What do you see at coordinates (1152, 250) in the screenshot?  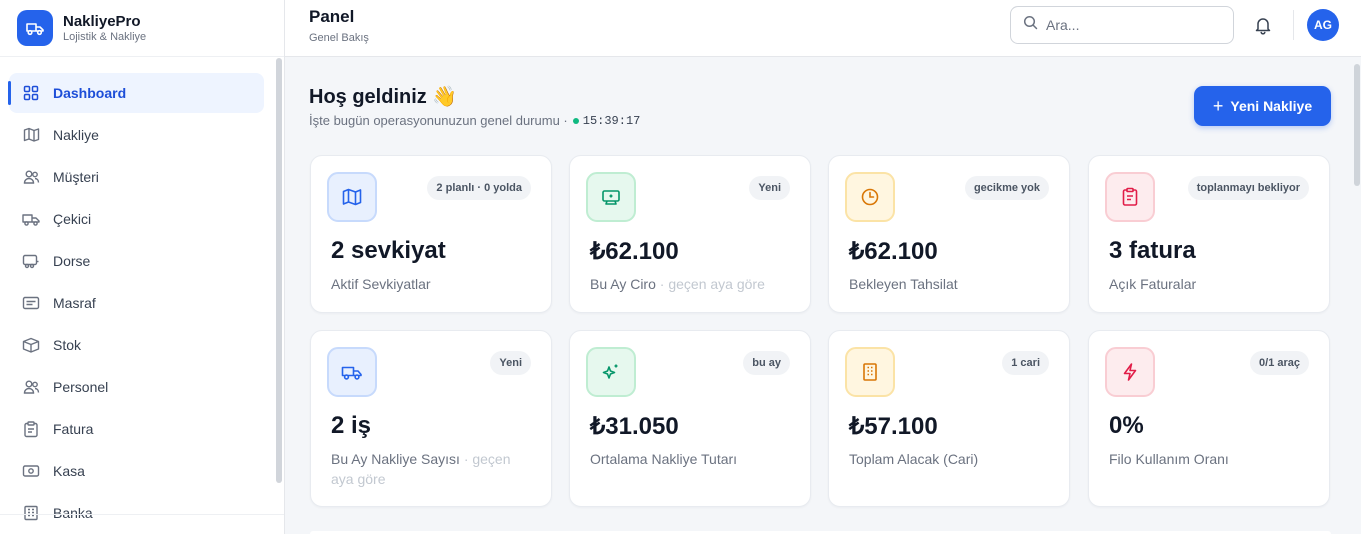 I see `stat-value: 3 fatura` at bounding box center [1152, 250].